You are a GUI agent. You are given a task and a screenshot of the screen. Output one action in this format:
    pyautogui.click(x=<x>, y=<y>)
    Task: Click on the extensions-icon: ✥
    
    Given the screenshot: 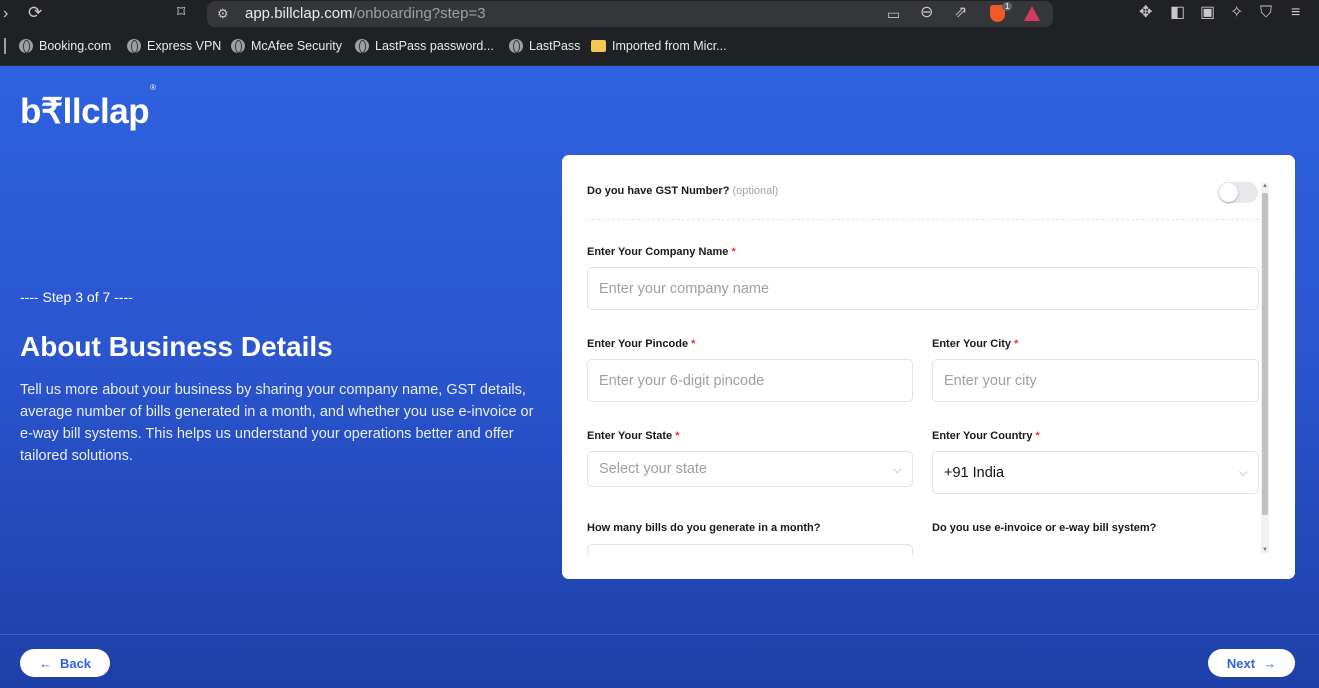 What is the action you would take?
    pyautogui.click(x=1145, y=13)
    